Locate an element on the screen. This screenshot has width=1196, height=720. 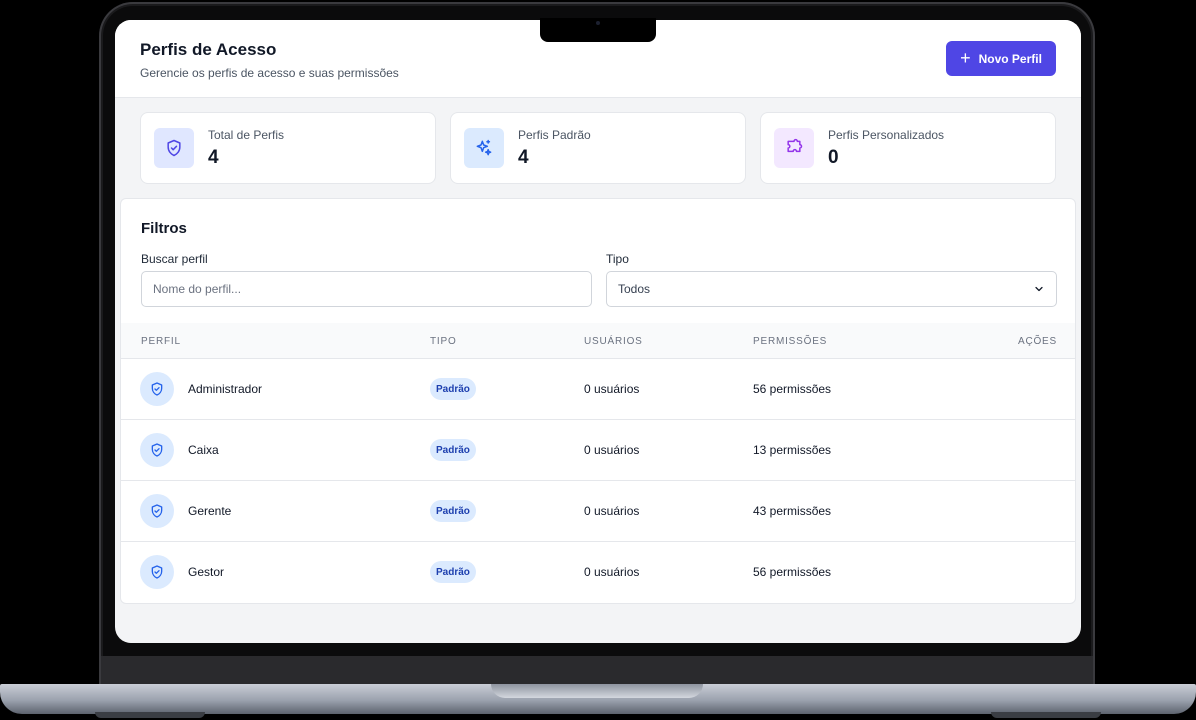
column-header-type: TIPO is located at coordinates (443, 341).